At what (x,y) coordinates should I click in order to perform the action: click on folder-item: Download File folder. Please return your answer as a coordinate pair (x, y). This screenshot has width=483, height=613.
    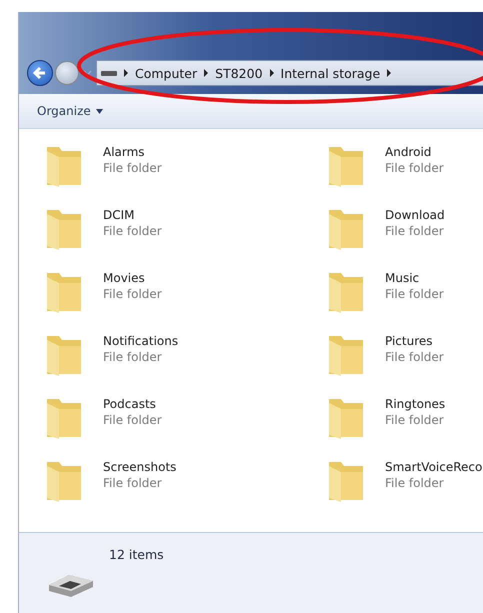
    Looking at the image, I should click on (405, 237).